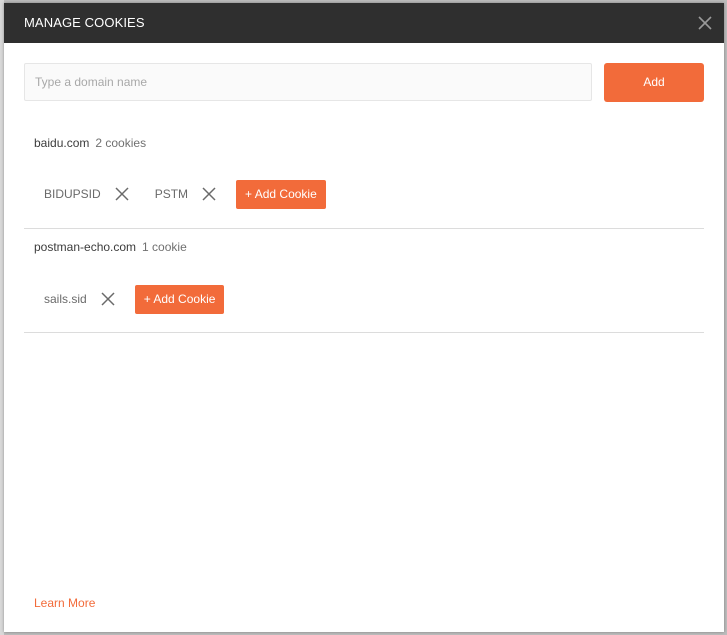 Image resolution: width=727 pixels, height=635 pixels. I want to click on cookie-chip: sails.sid, so click(70, 299).